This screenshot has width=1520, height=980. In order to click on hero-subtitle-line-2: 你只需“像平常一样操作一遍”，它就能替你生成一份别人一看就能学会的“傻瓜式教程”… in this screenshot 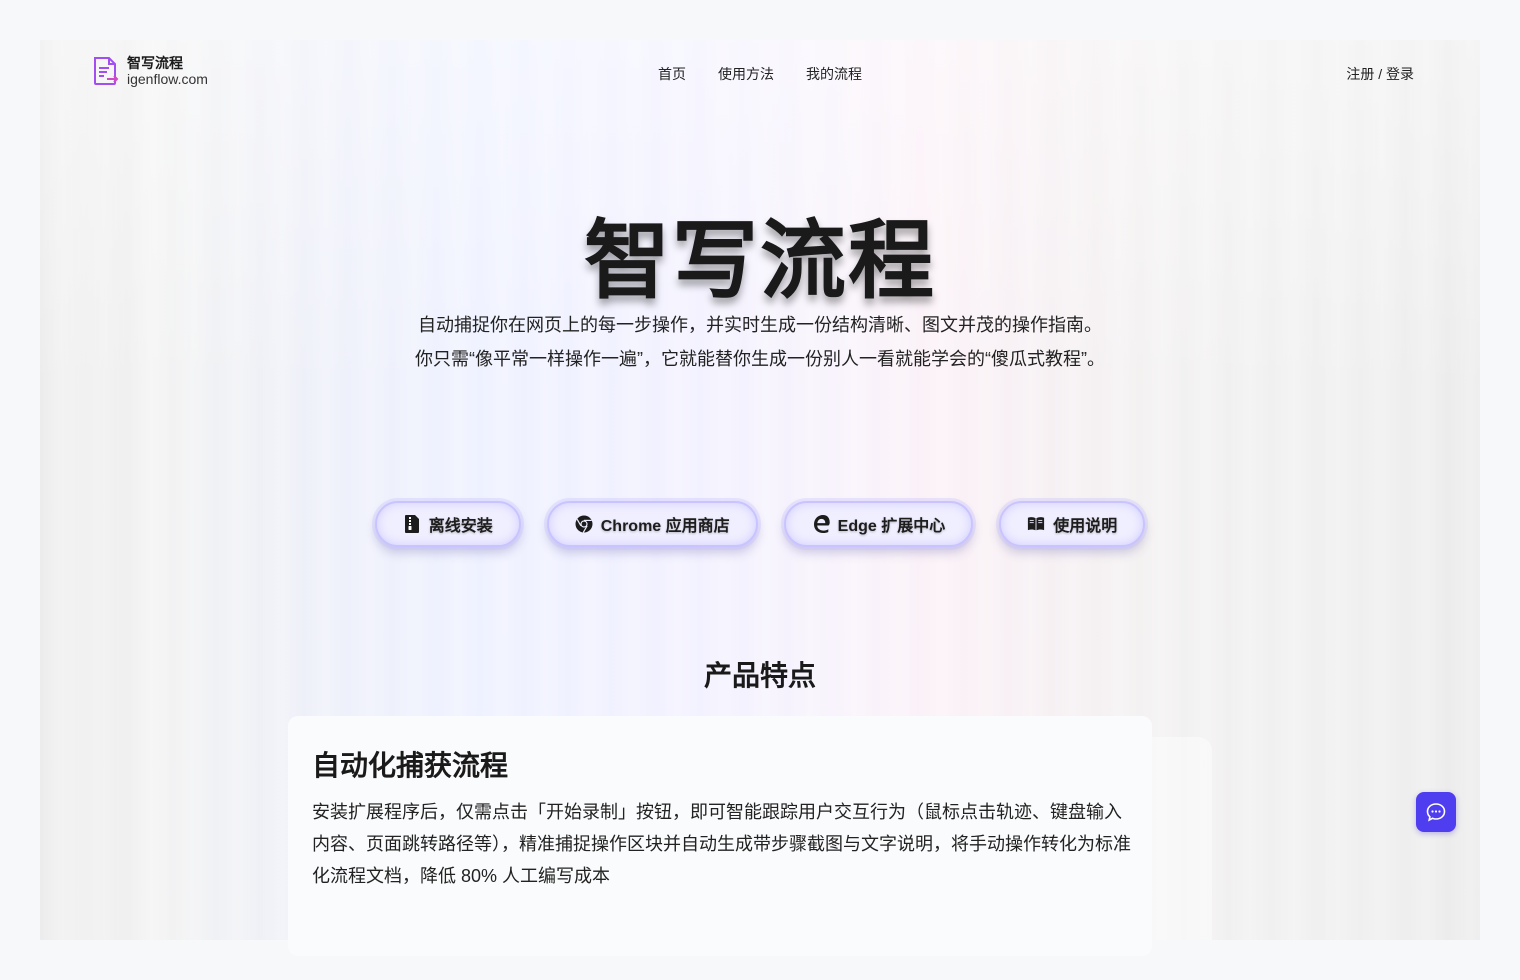, I will do `click(760, 359)`.